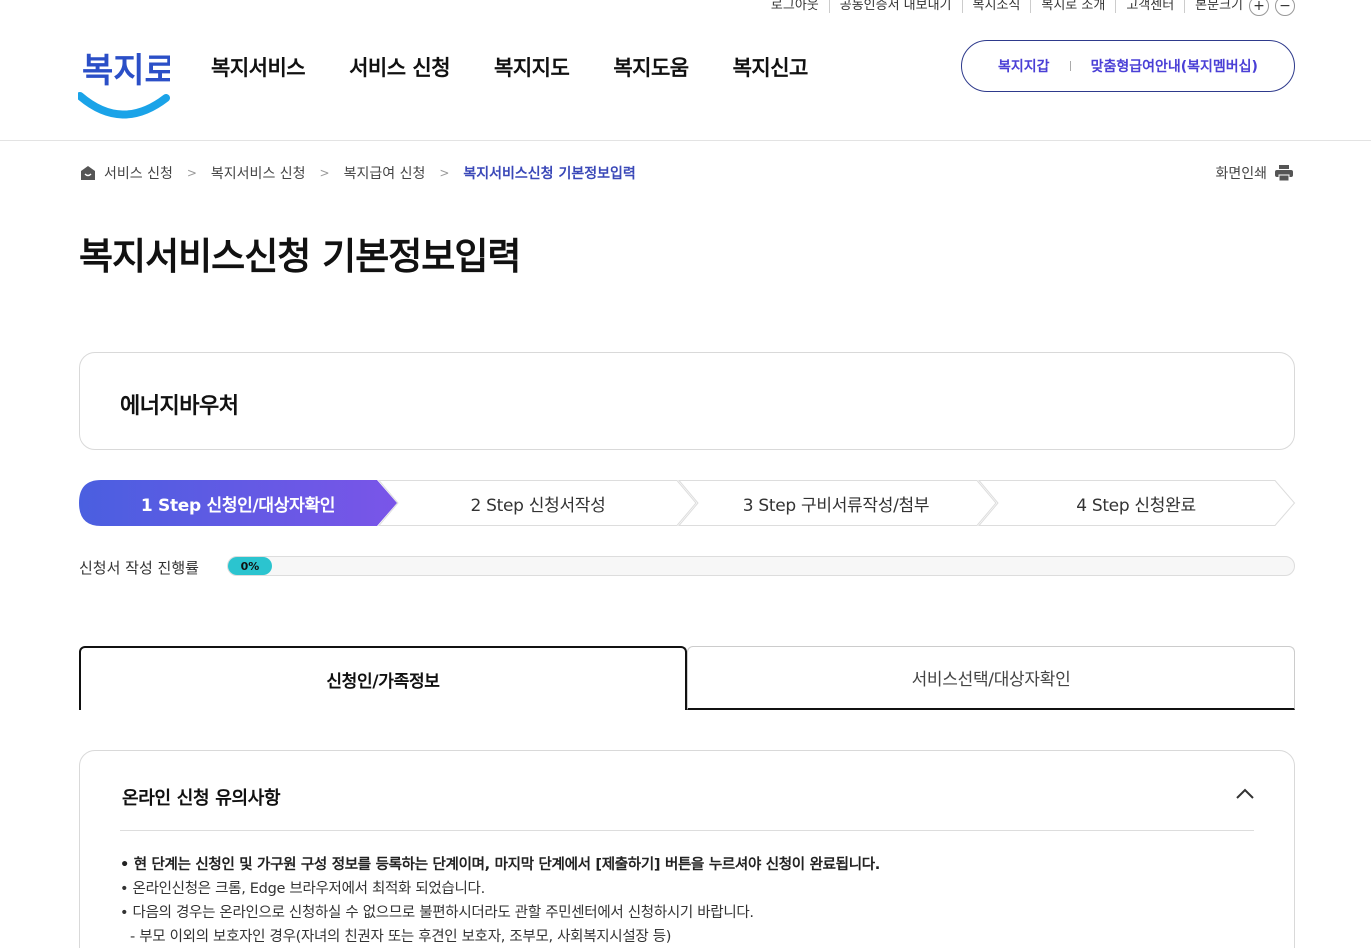 Image resolution: width=1371 pixels, height=948 pixels. I want to click on chevron-up-icon, so click(1245, 794).